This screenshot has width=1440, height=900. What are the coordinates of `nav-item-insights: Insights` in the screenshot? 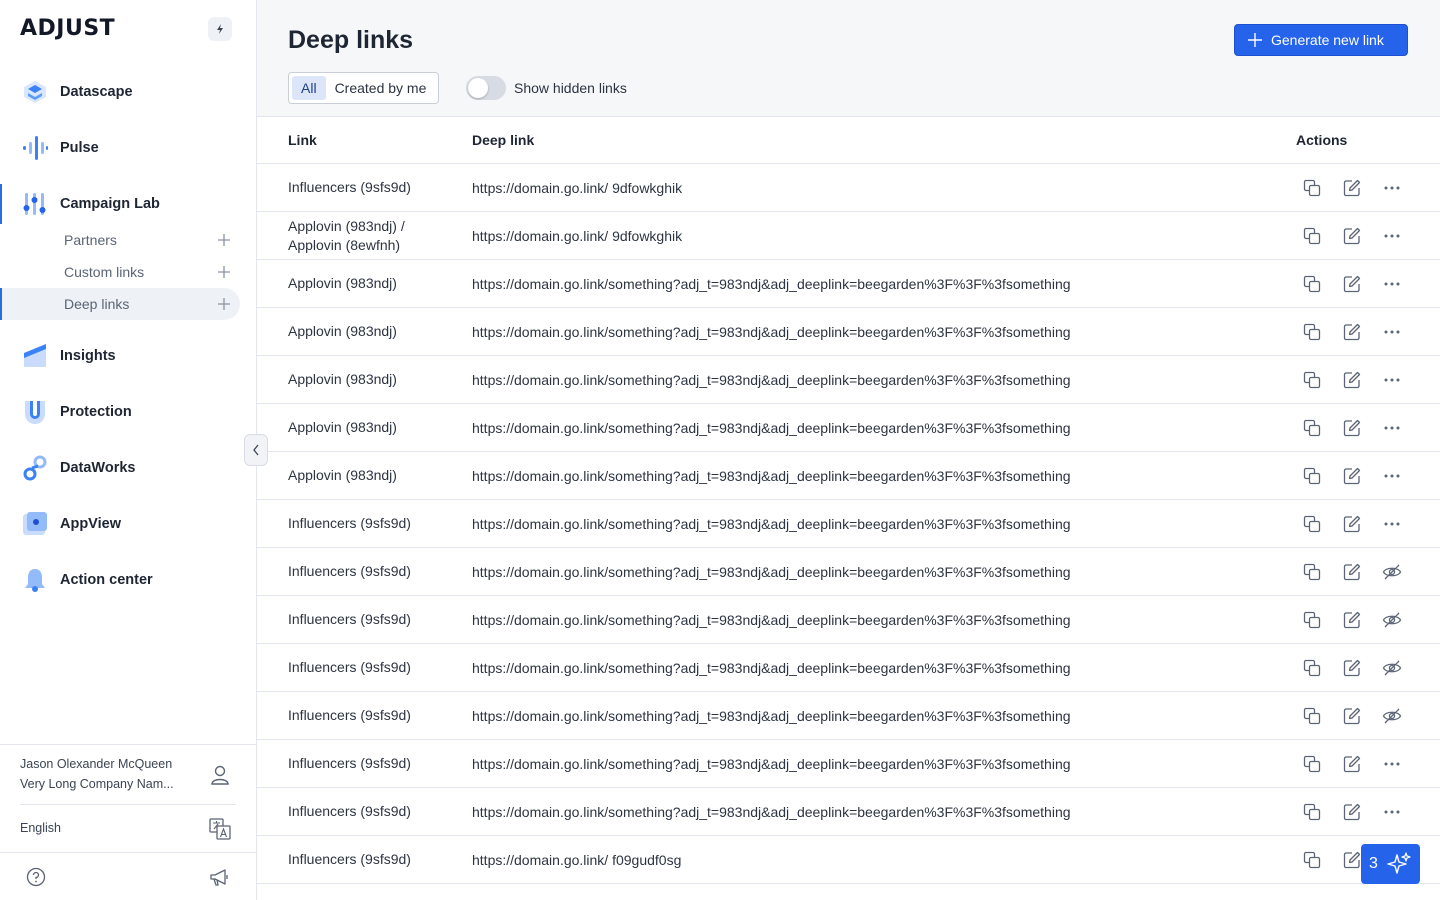 It's located at (128, 356).